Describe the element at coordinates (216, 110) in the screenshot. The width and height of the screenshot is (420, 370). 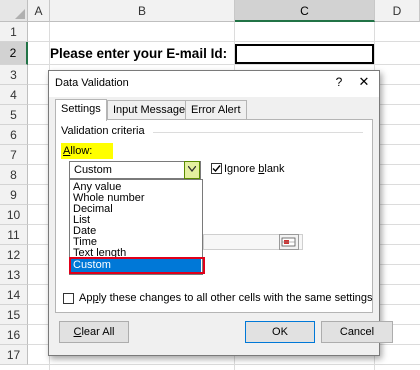
I see `tab-error-alert: Error Alert` at that location.